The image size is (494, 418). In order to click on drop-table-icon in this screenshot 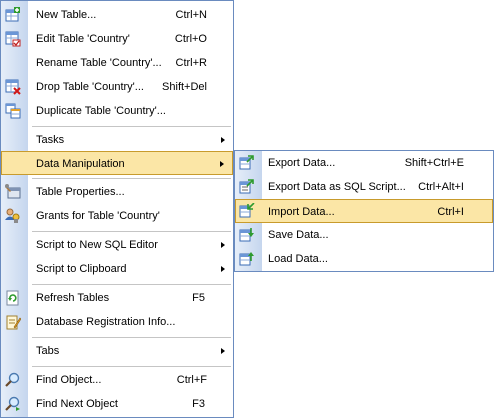, I will do `click(13, 87)`.